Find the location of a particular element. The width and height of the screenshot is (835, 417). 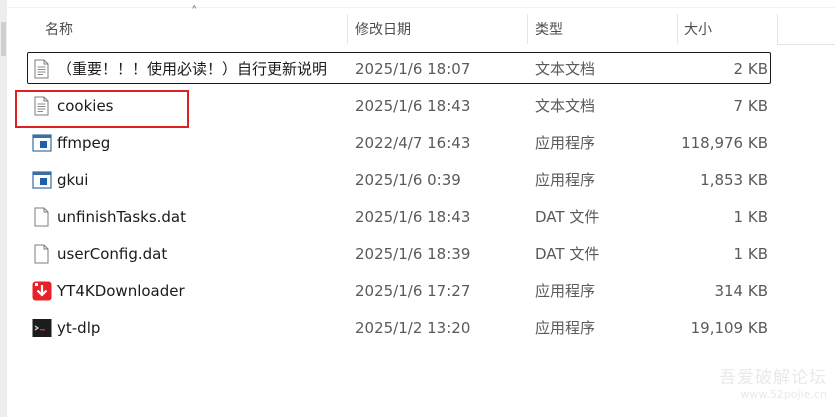

watermark-url: www.52pojie.cn is located at coordinates (783, 394).